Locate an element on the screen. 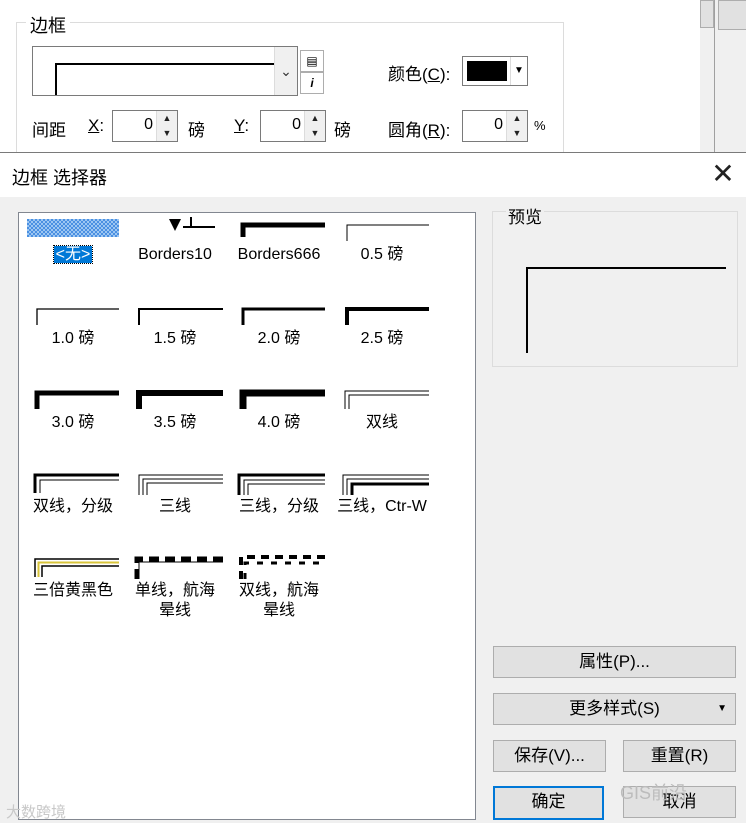 Image resolution: width=746 pixels, height=823 pixels. border-item-borders10: Borders10 is located at coordinates (175, 255).